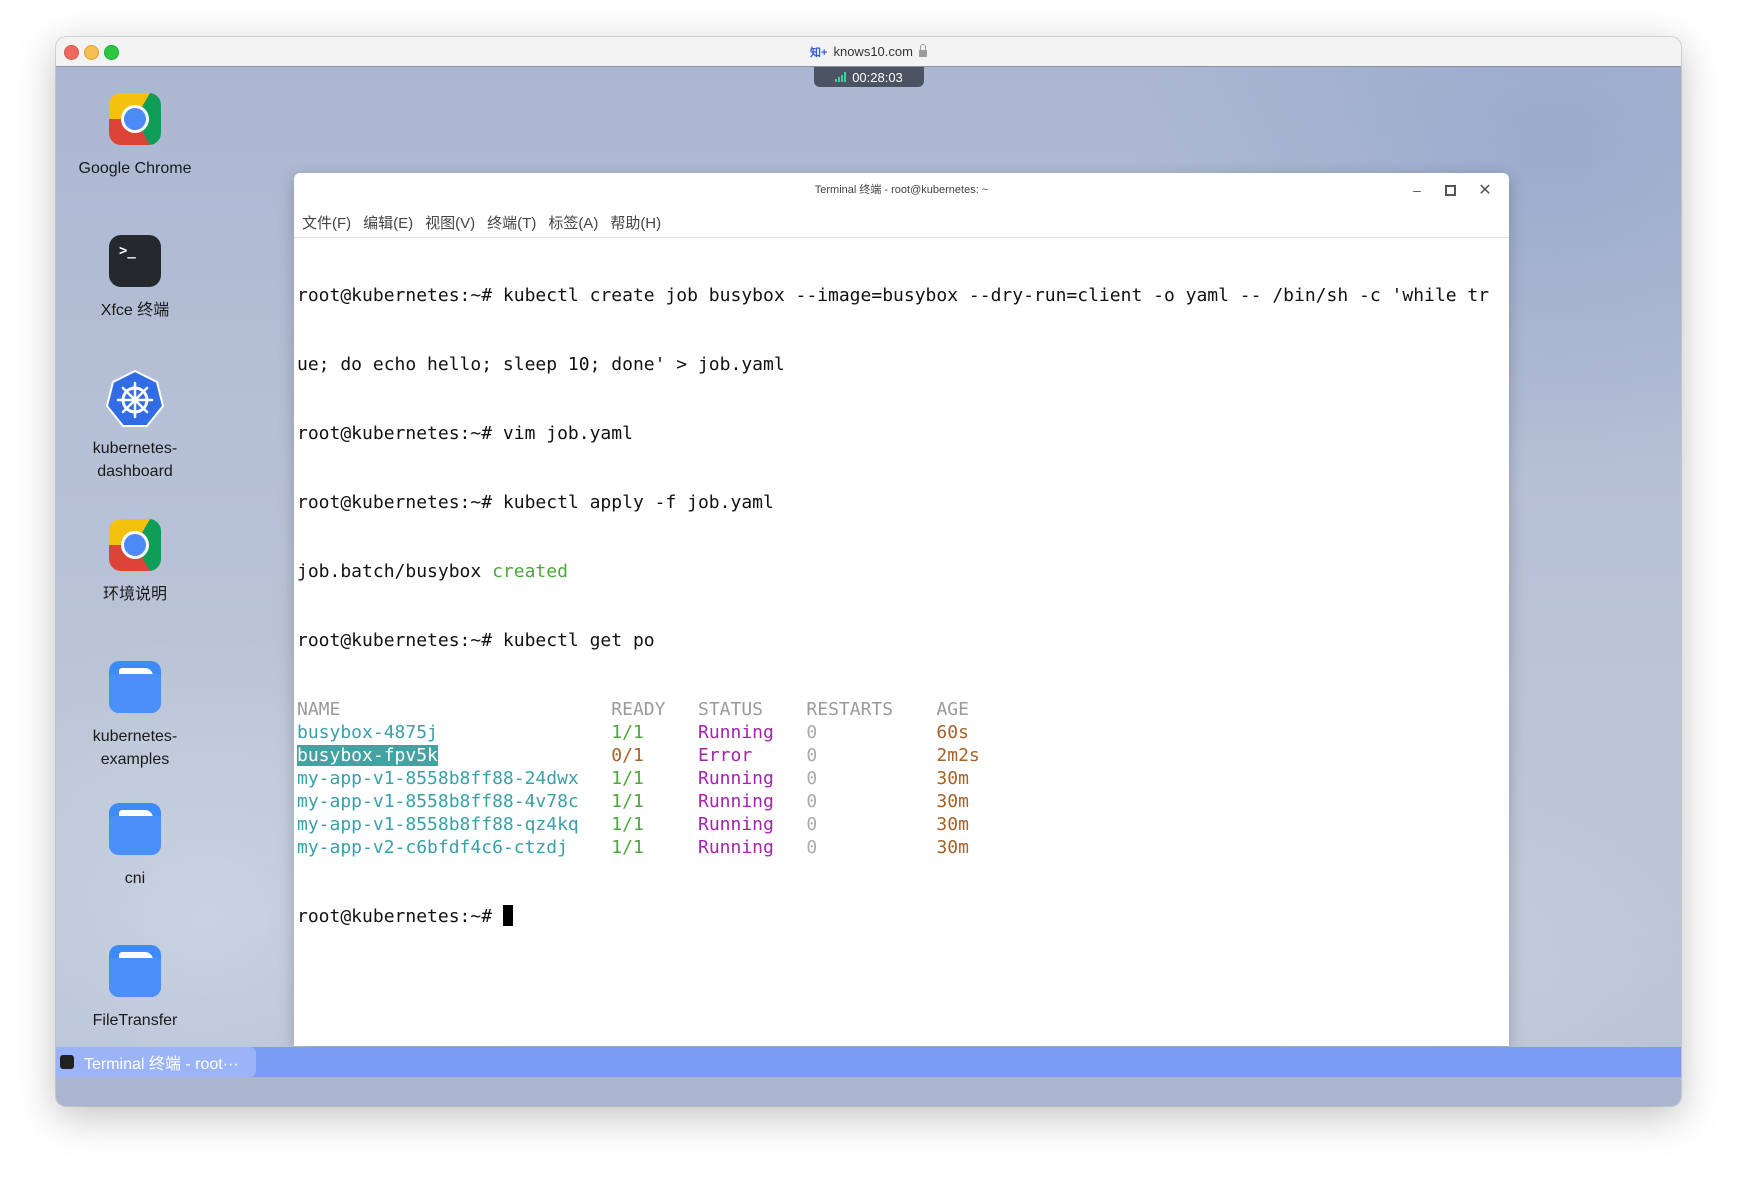  I want to click on terminal-icon: >_, so click(135, 261).